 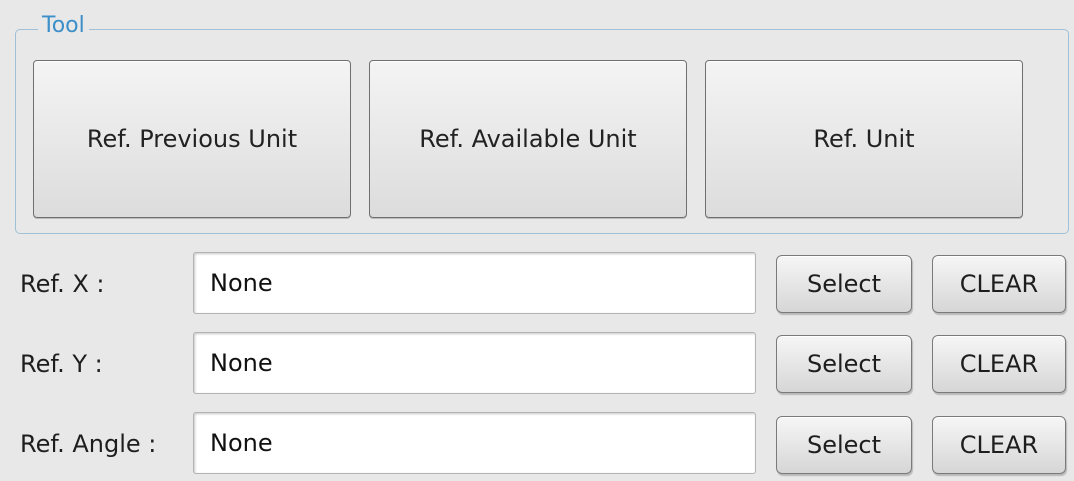 I want to click on ref-angle-field: None, so click(x=474, y=443).